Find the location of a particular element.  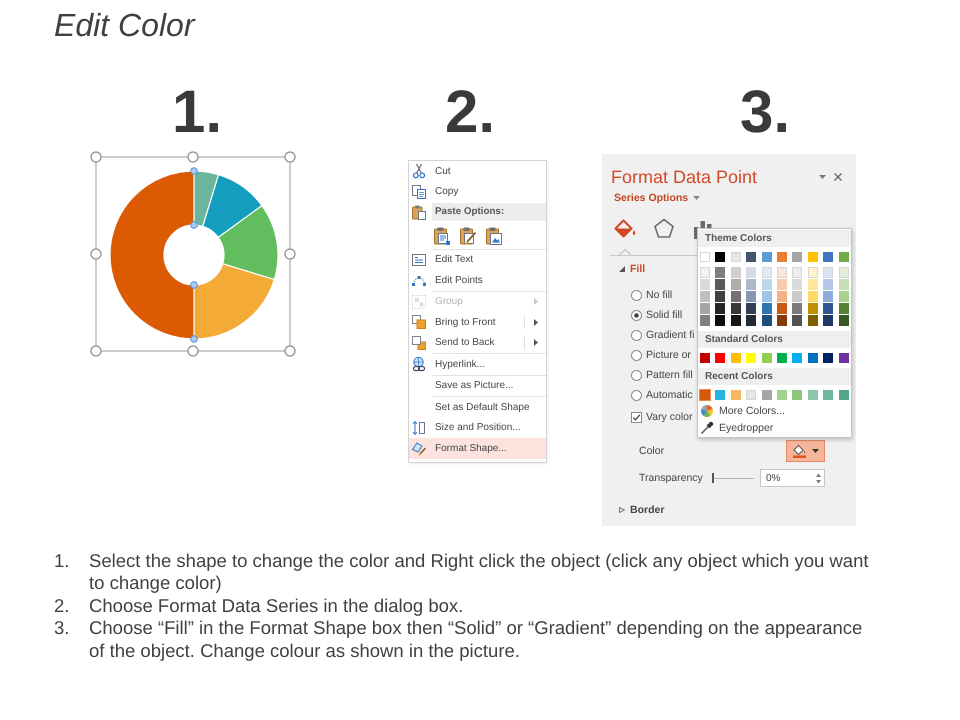

section-header: Fill is located at coordinates (632, 269).